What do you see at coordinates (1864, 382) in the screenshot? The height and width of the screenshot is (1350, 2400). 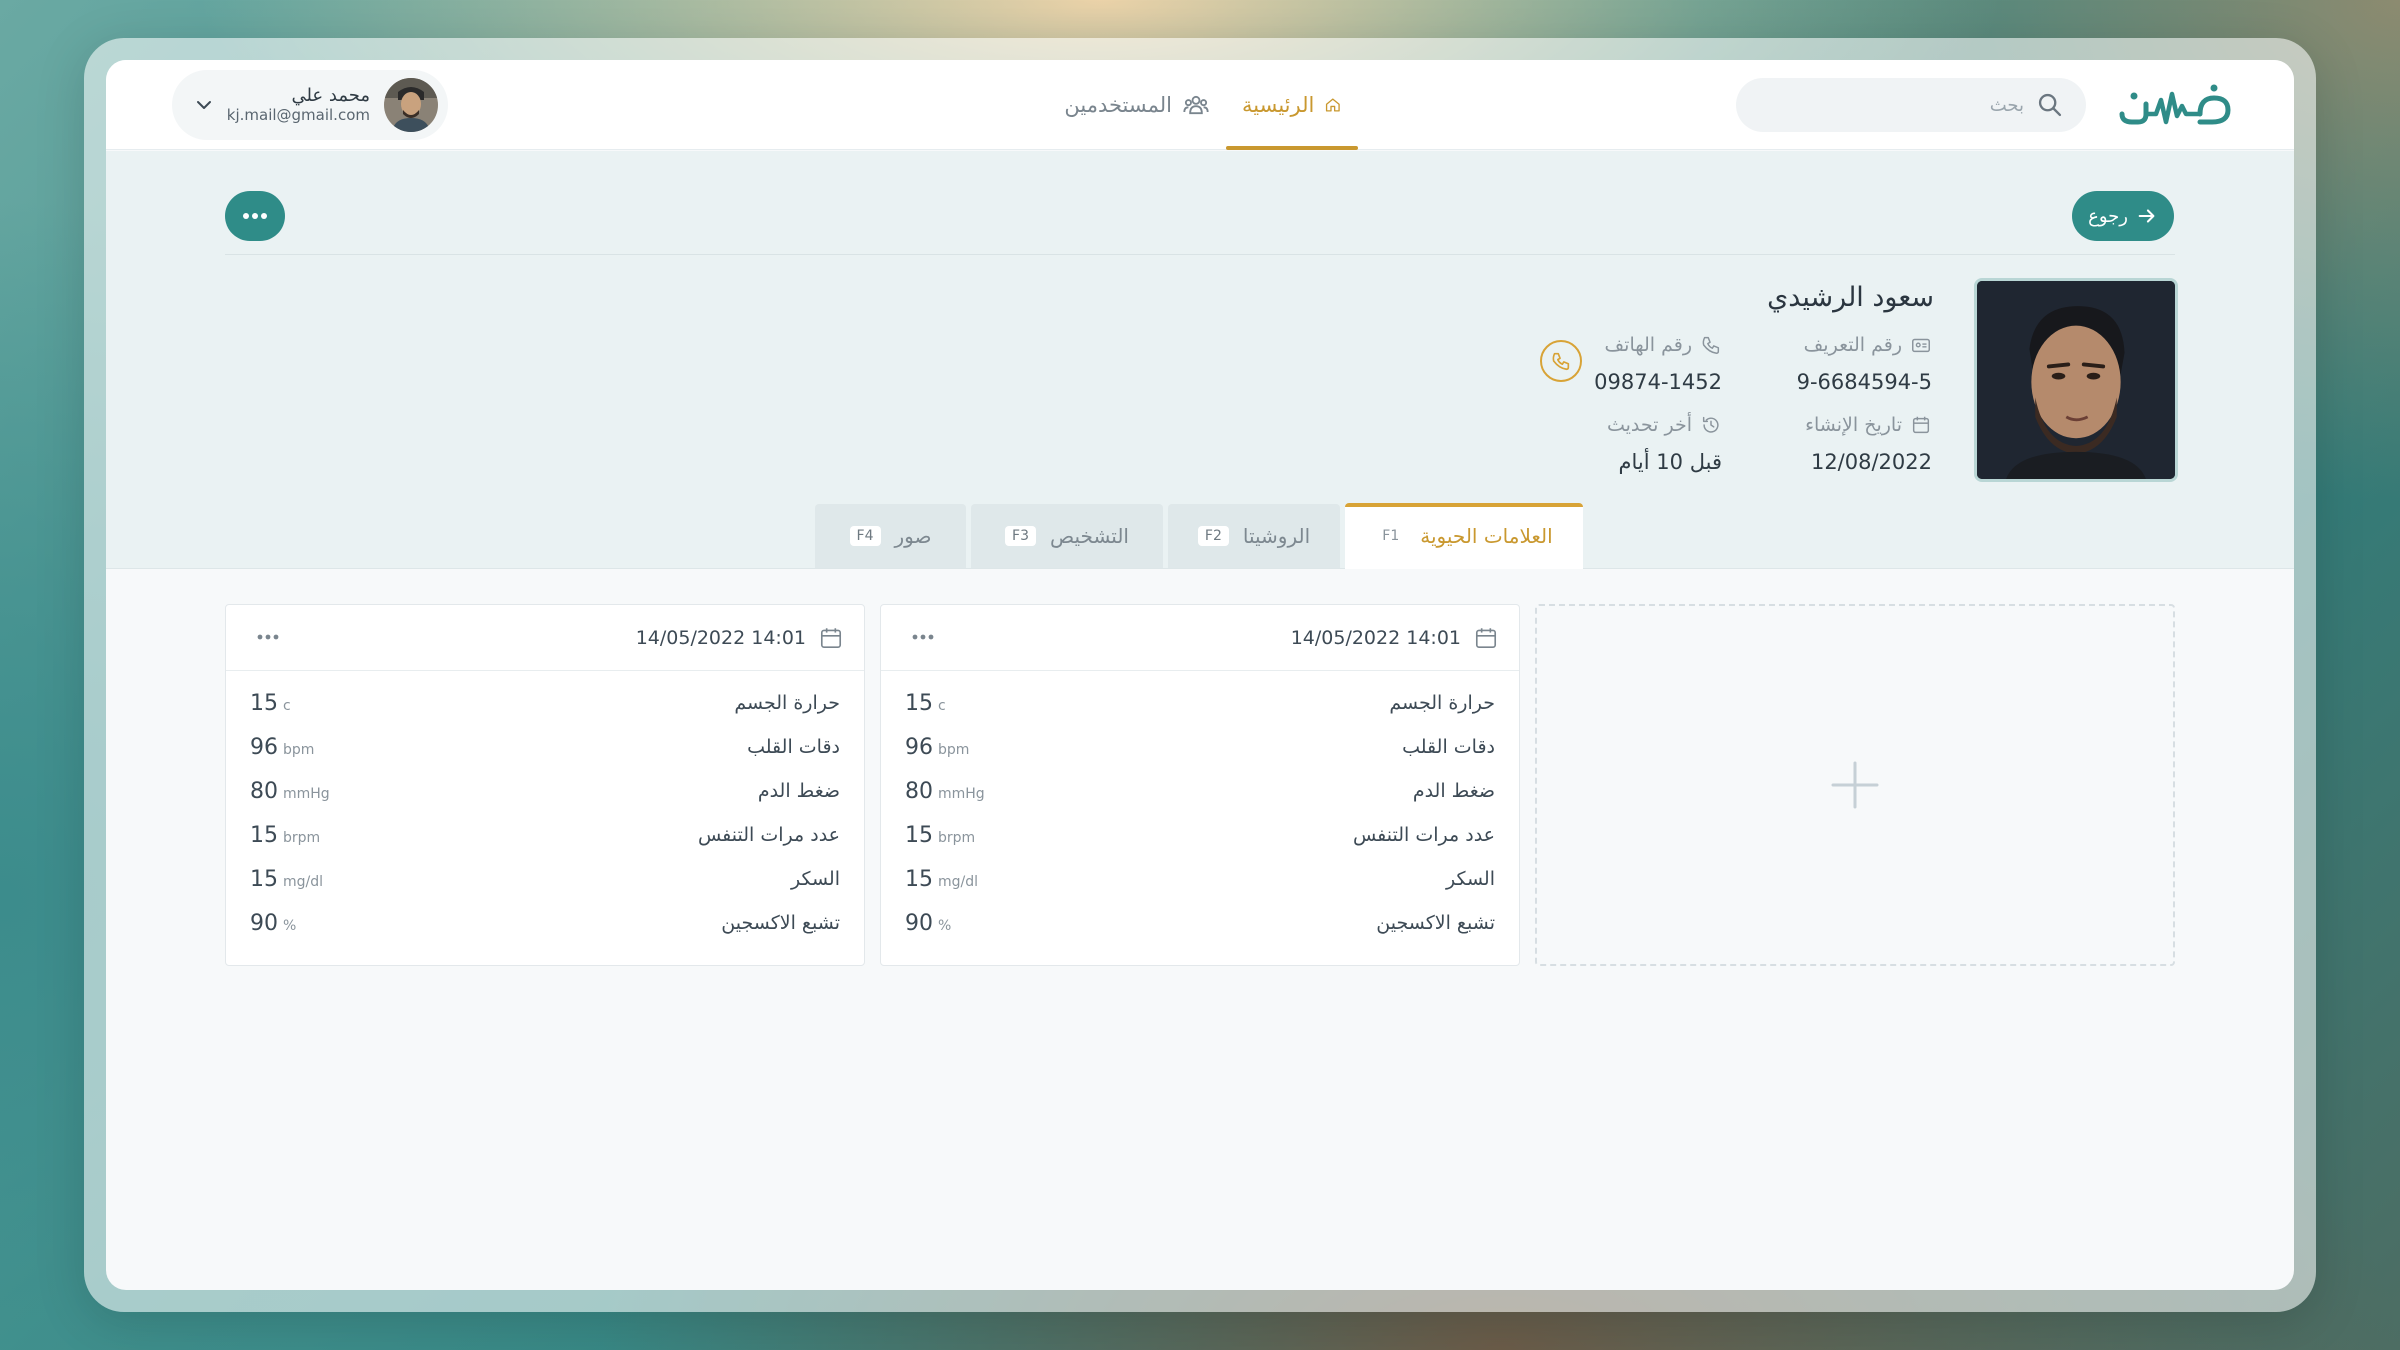 I see `patient-id-value: 9-6684594-5` at bounding box center [1864, 382].